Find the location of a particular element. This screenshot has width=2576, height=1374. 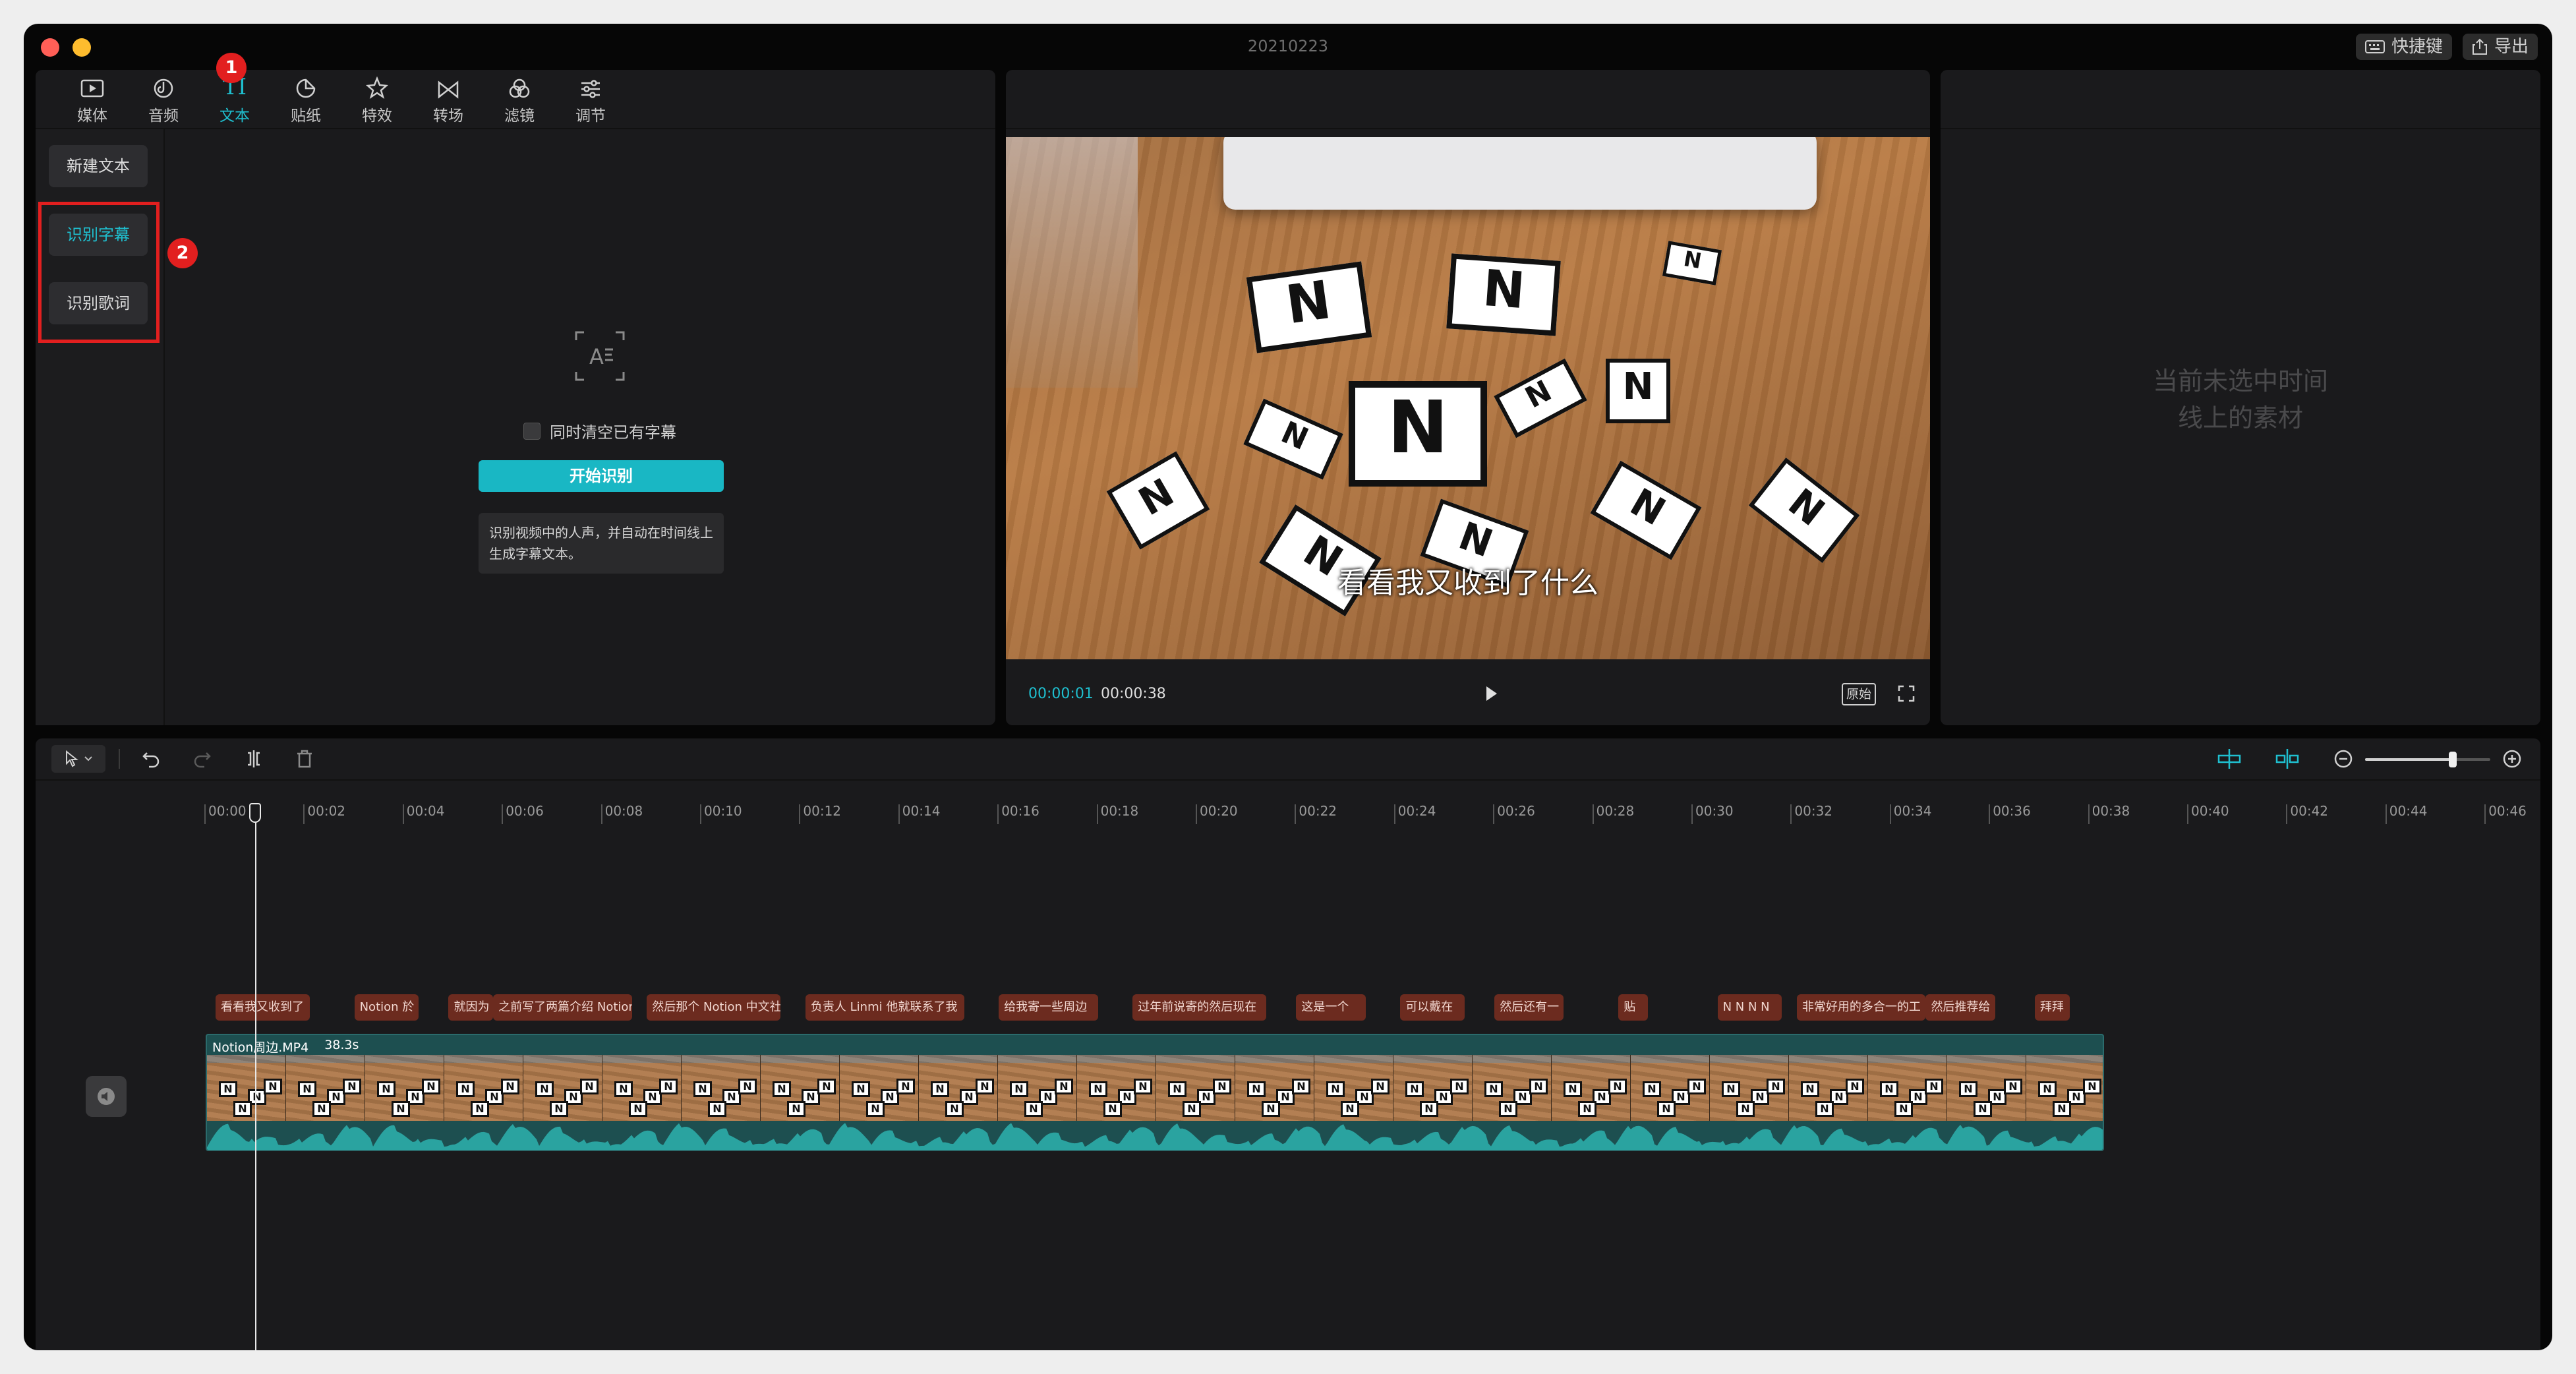

ruler-tick: 00:24 is located at coordinates (1414, 814).